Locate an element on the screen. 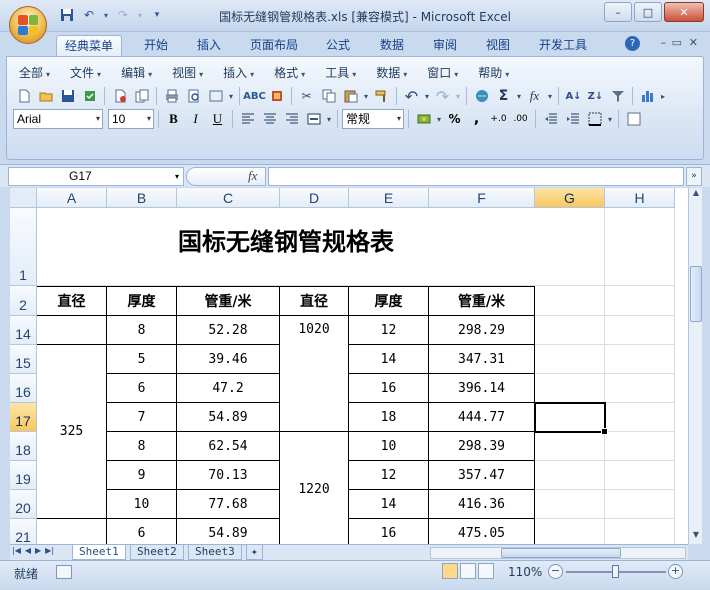  cell-g20 is located at coordinates (570, 504).